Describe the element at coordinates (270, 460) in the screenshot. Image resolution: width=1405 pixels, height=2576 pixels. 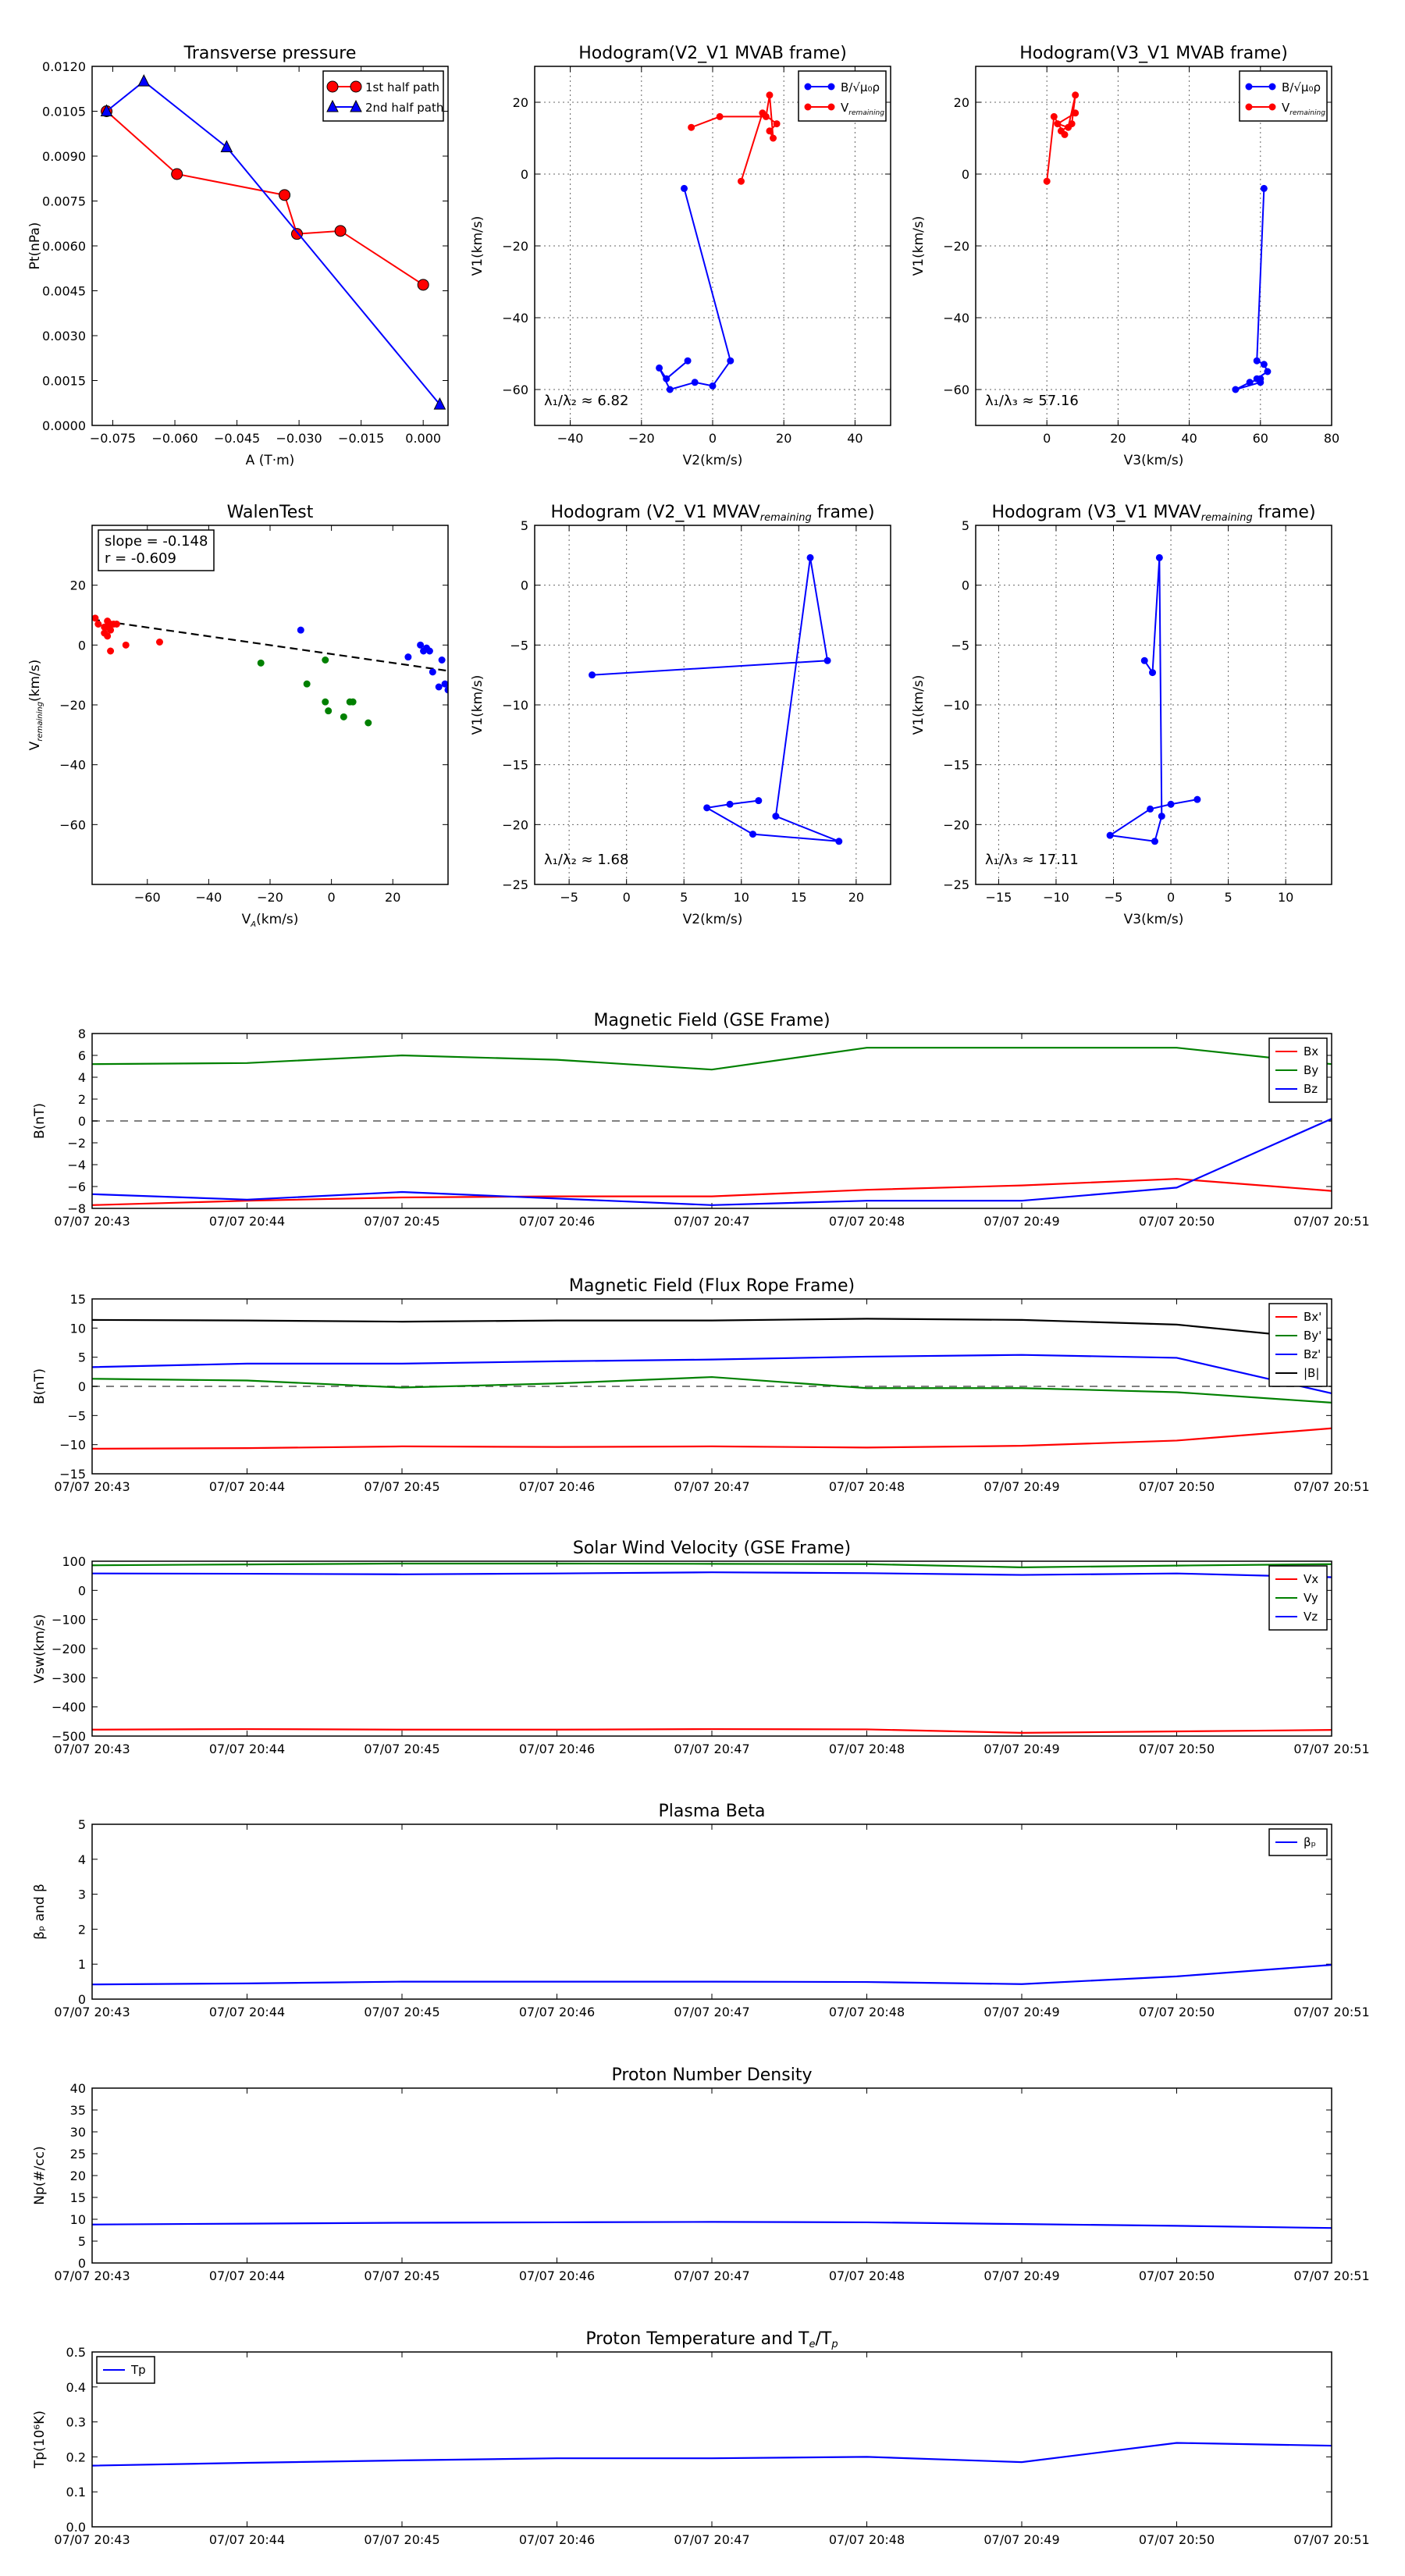
I see `x-axis-label: A (T·m)` at that location.